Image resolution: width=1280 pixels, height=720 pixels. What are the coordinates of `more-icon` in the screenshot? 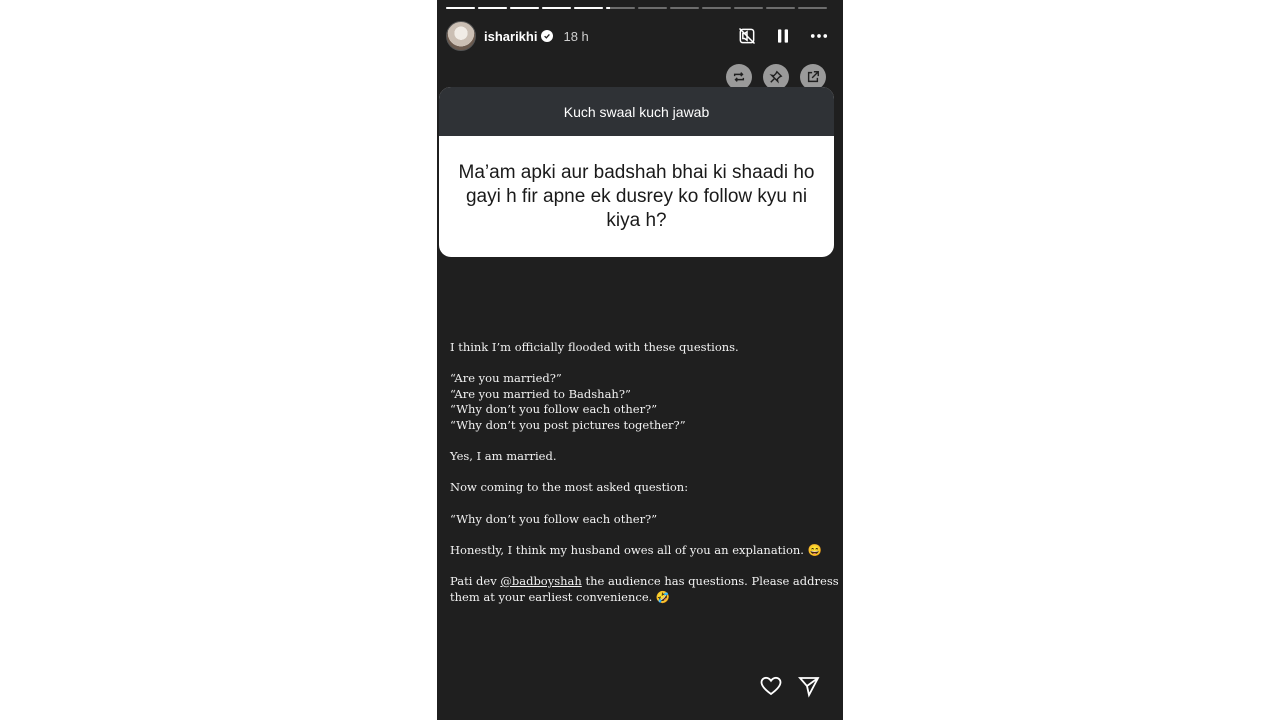 It's located at (819, 36).